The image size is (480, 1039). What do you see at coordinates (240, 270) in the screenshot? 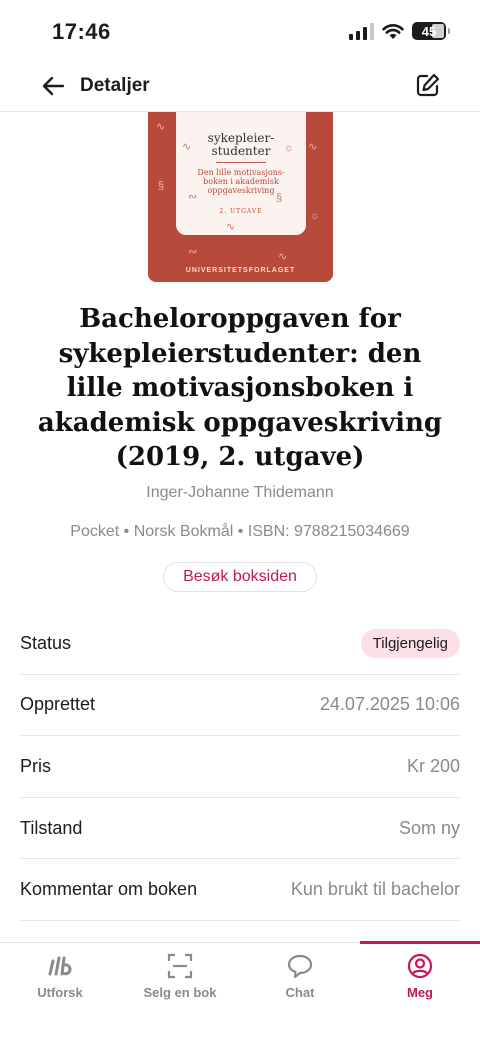
I see `cover-publisher: UNIVERSITETSFORLAGET` at bounding box center [240, 270].